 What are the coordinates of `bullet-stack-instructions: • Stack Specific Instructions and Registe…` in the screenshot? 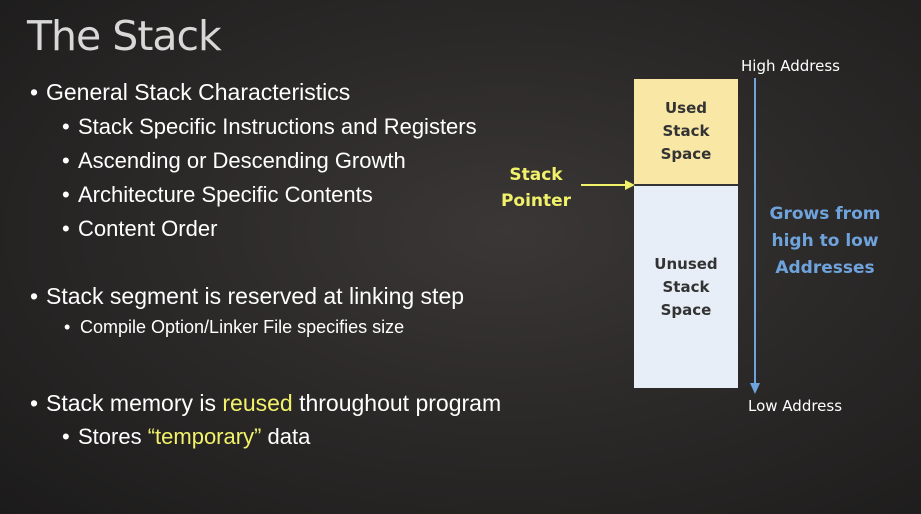 It's located at (269, 127).